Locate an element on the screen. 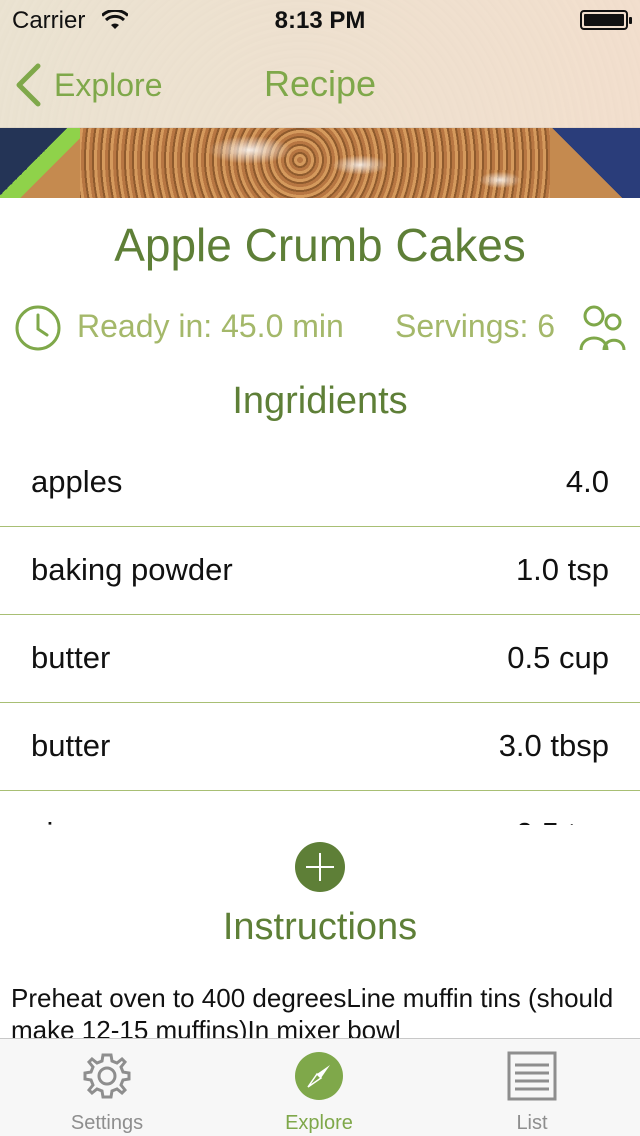 The width and height of the screenshot is (640, 1136). nav-title: Recipe is located at coordinates (320, 83).